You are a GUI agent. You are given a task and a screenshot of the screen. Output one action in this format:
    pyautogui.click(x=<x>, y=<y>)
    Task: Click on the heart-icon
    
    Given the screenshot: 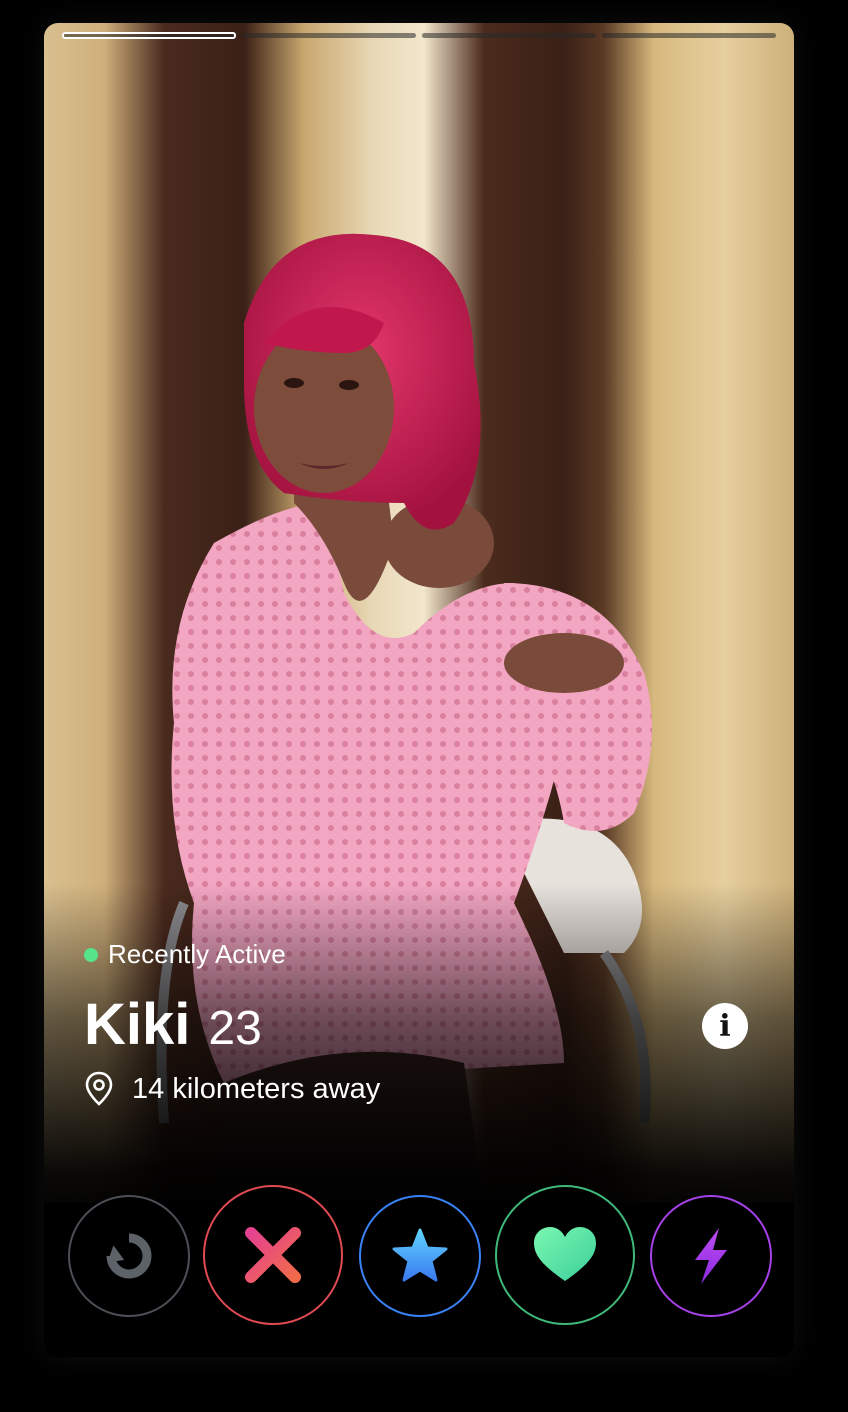 What is the action you would take?
    pyautogui.click(x=565, y=1254)
    